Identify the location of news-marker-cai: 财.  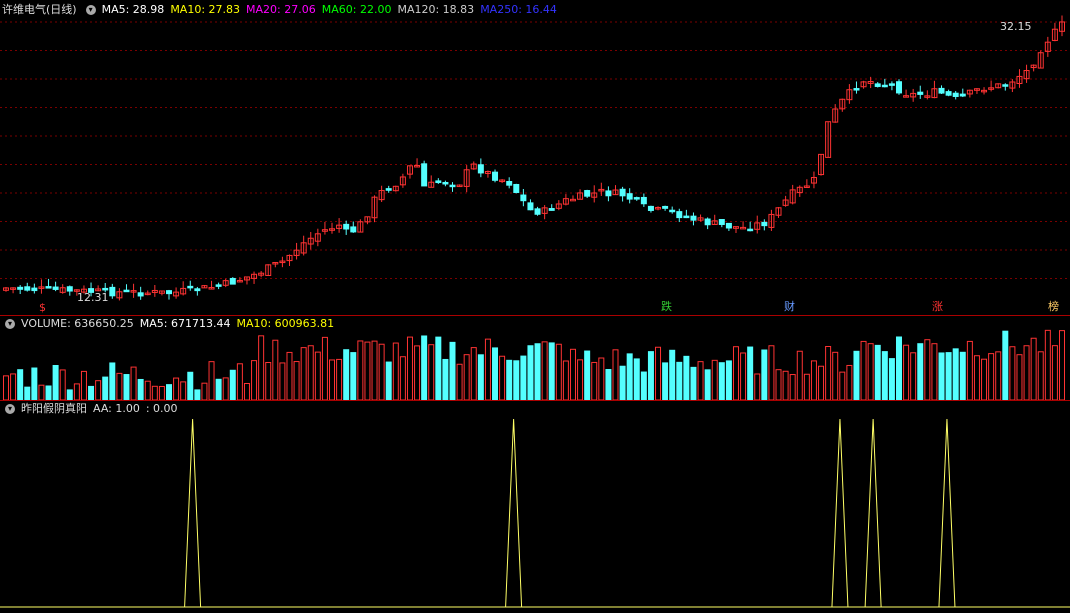
(789, 307).